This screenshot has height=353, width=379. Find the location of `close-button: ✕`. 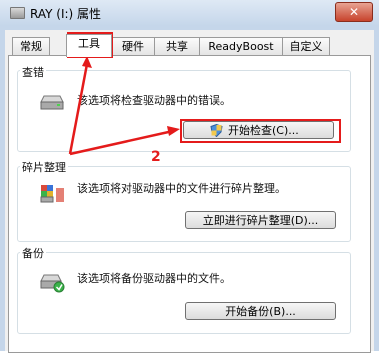

close-button: ✕ is located at coordinates (354, 12).